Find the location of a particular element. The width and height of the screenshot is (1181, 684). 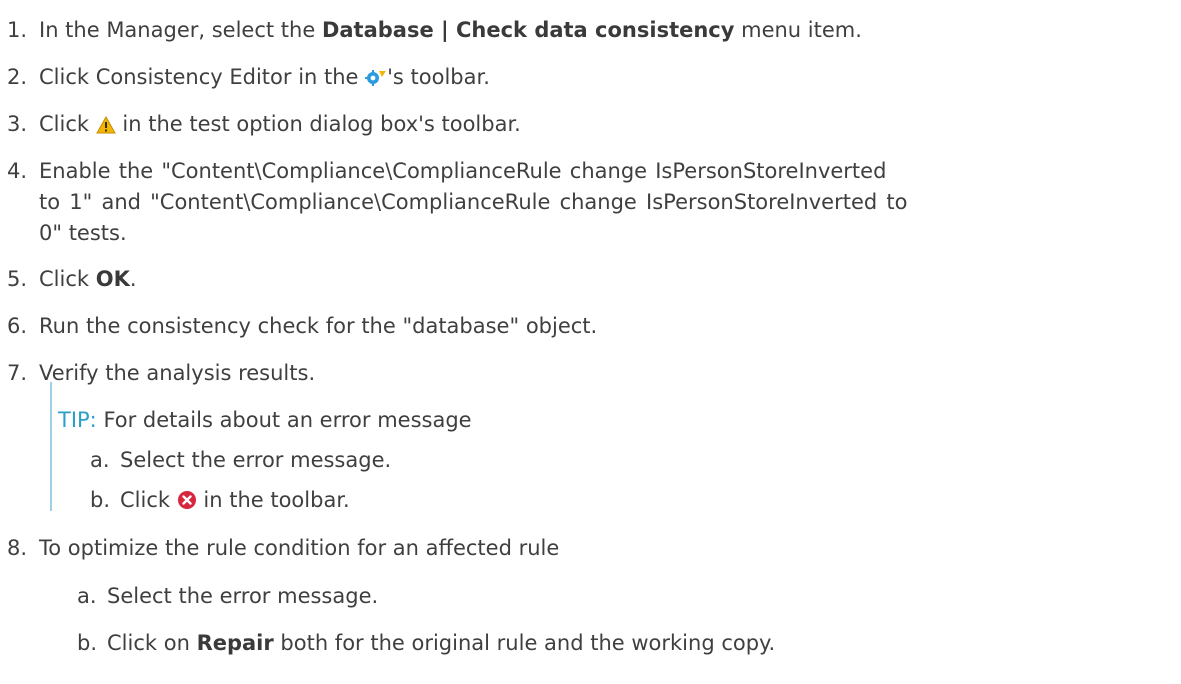

step-number: 6. is located at coordinates (17, 326).